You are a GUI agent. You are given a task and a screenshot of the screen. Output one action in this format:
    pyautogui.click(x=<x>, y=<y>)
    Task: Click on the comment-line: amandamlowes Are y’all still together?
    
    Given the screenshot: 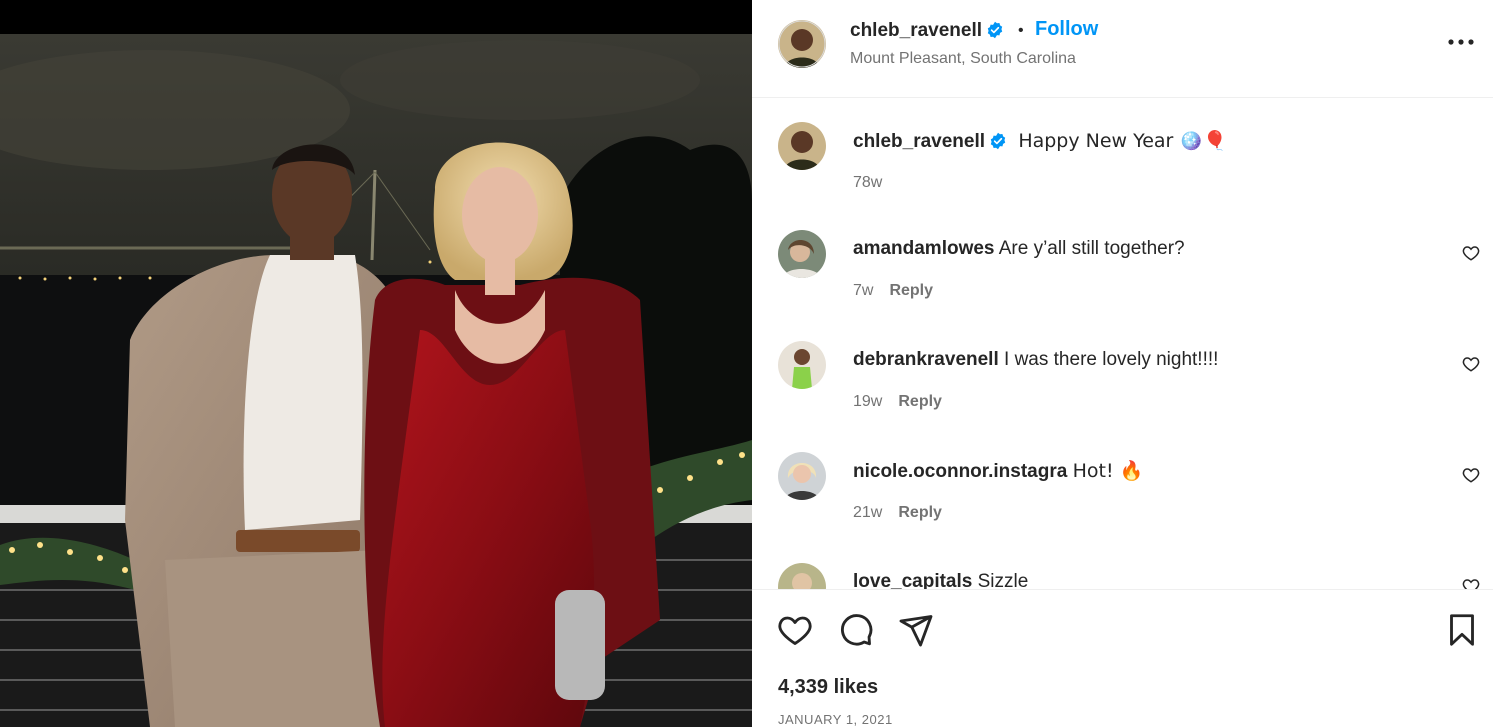 What is the action you would take?
    pyautogui.click(x=1019, y=249)
    